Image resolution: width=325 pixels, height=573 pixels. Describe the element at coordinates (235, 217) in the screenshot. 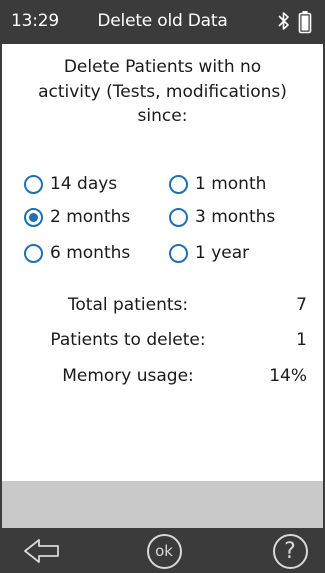

I see `option-label: 3 months` at that location.